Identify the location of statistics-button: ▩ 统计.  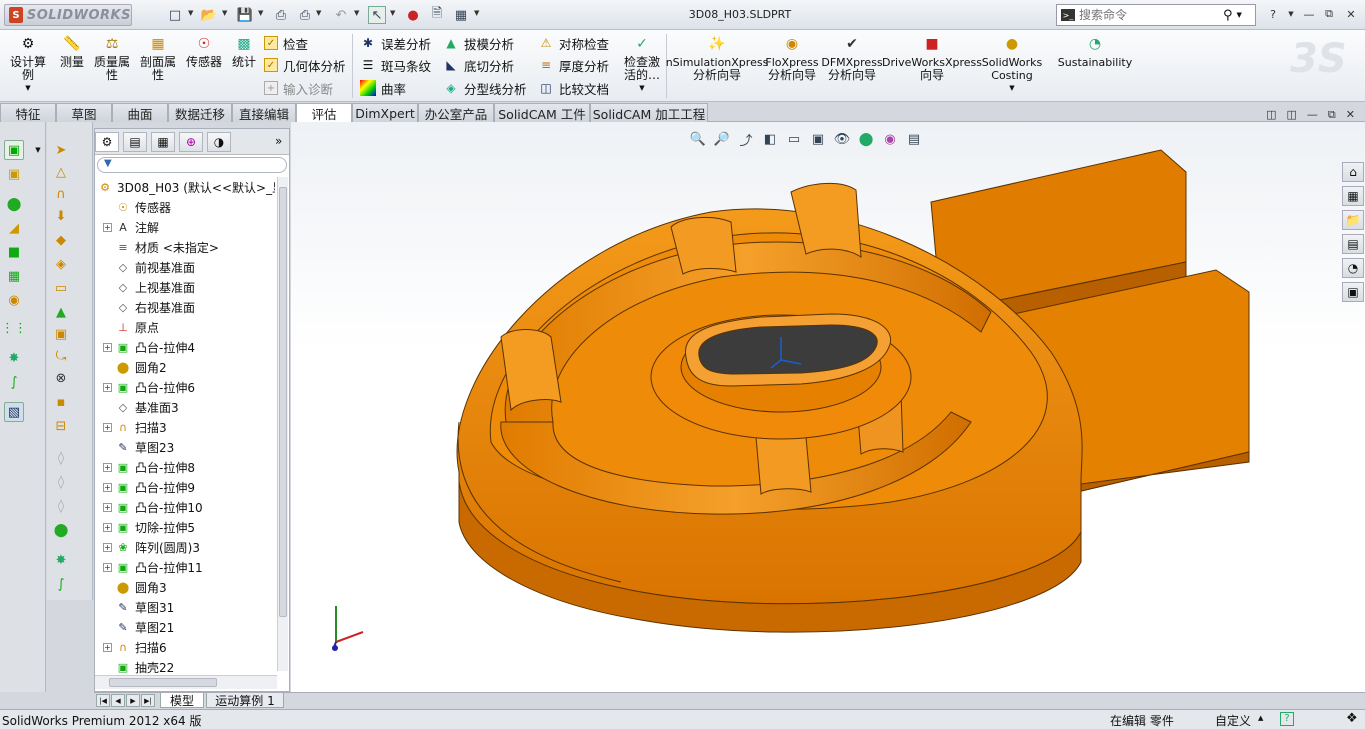
(244, 51).